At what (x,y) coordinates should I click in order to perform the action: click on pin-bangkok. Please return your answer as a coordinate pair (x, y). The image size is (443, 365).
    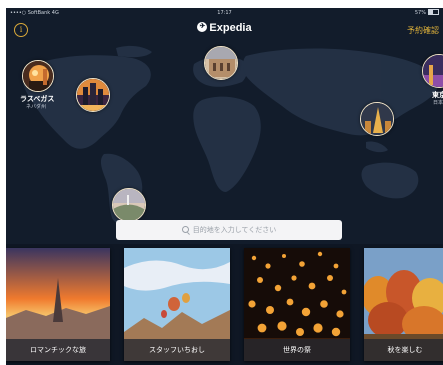
    Looking at the image, I should click on (377, 119).